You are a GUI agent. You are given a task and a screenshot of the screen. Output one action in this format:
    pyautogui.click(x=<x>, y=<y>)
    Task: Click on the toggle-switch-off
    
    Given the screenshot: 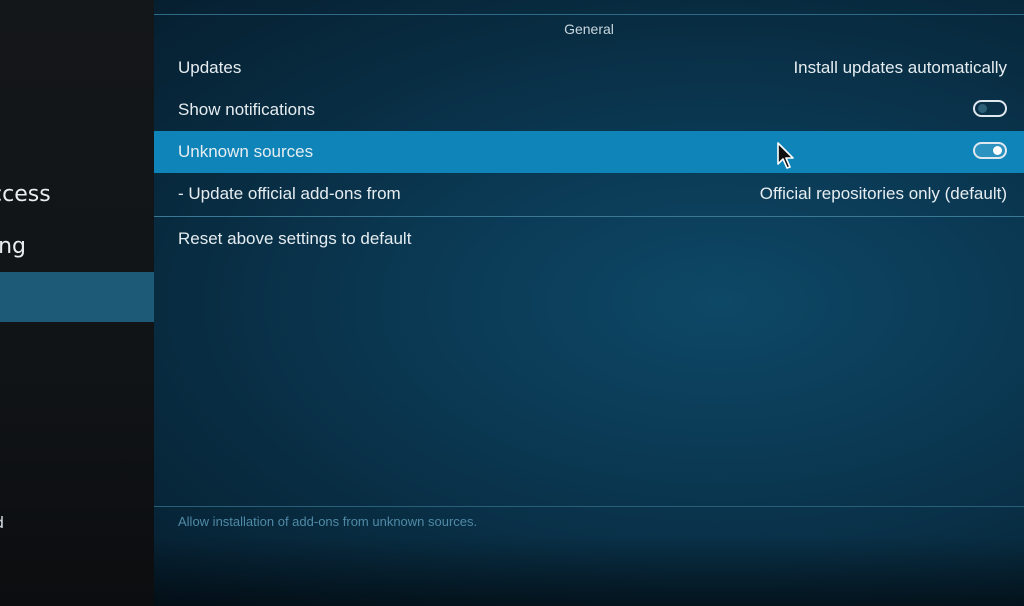 What is the action you would take?
    pyautogui.click(x=990, y=108)
    